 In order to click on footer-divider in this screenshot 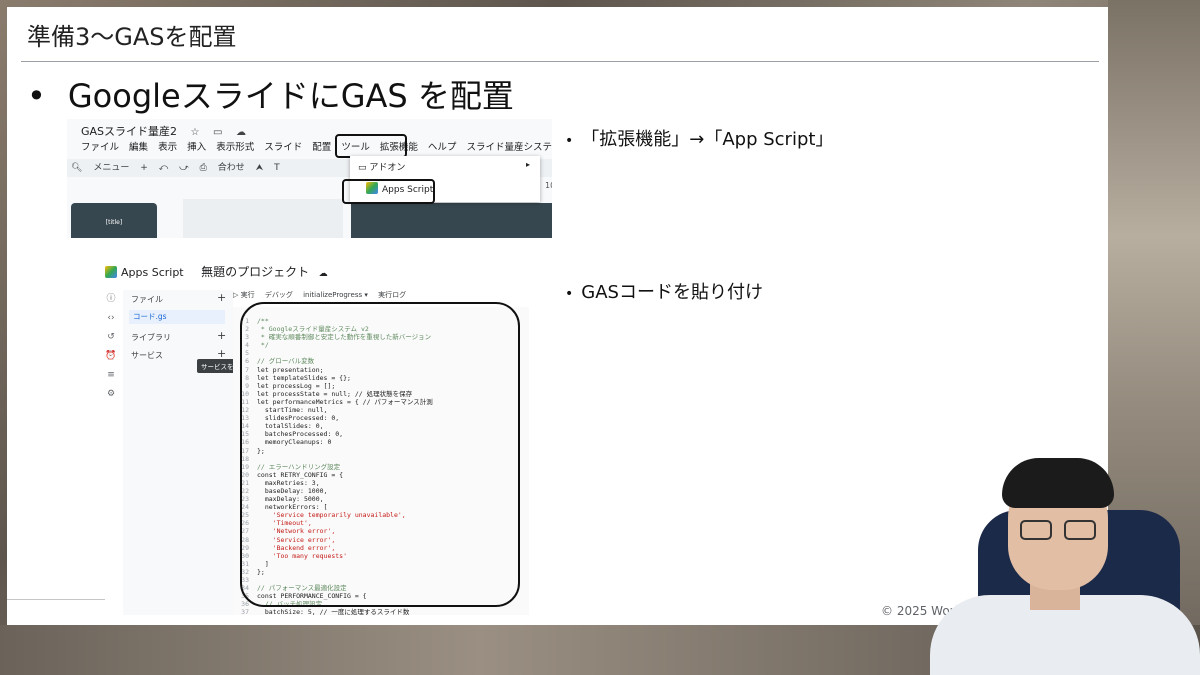, I will do `click(56, 599)`.